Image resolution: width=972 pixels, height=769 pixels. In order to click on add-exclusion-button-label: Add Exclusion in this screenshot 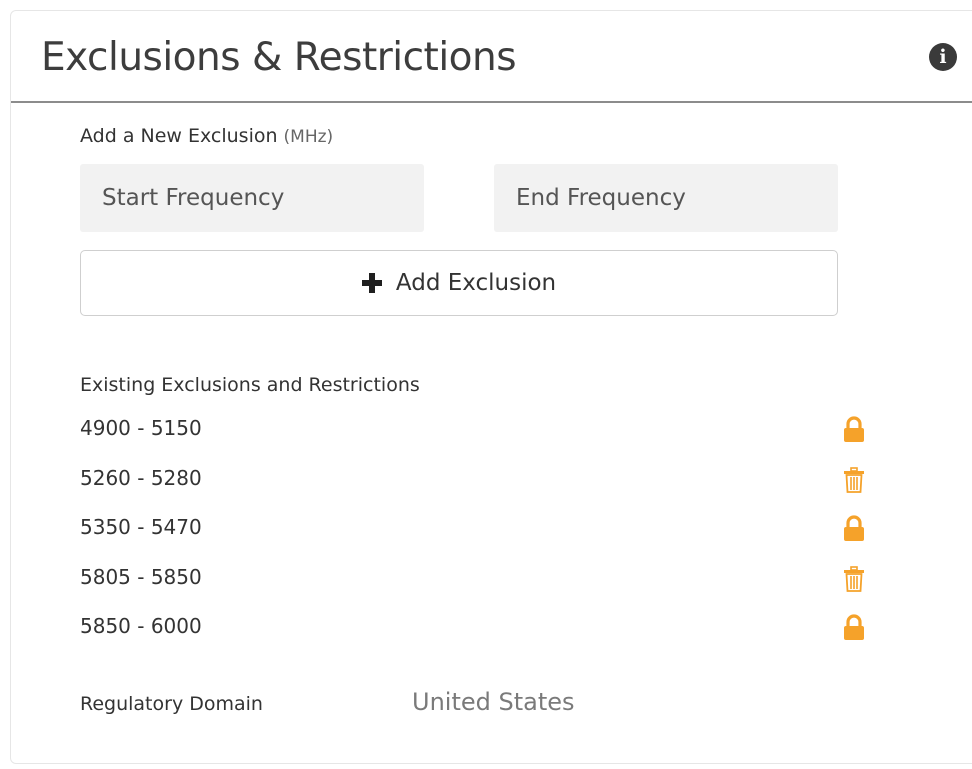, I will do `click(476, 283)`.